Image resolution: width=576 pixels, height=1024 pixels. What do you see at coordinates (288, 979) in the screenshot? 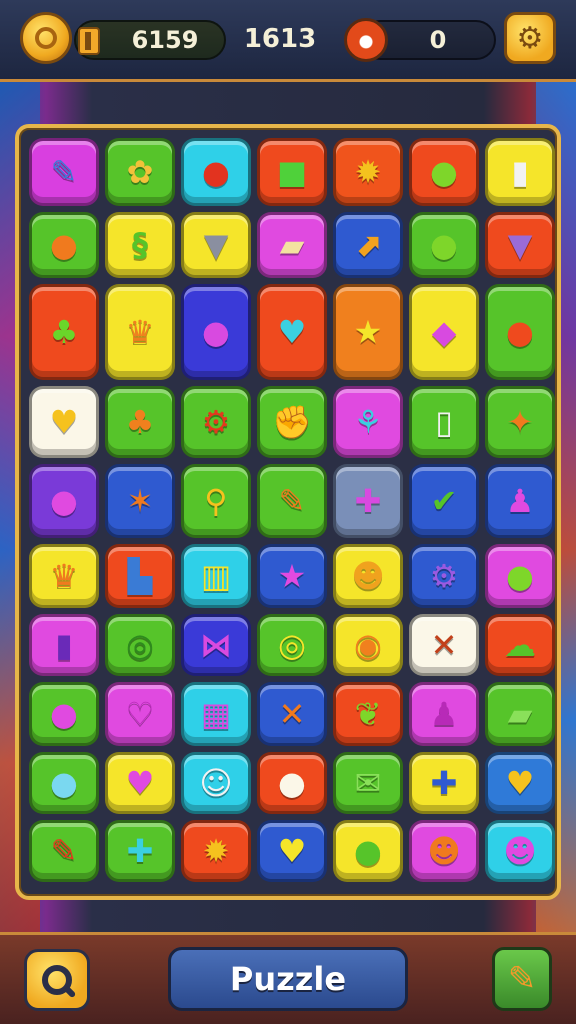
I see `mode-button: Puzzle` at bounding box center [288, 979].